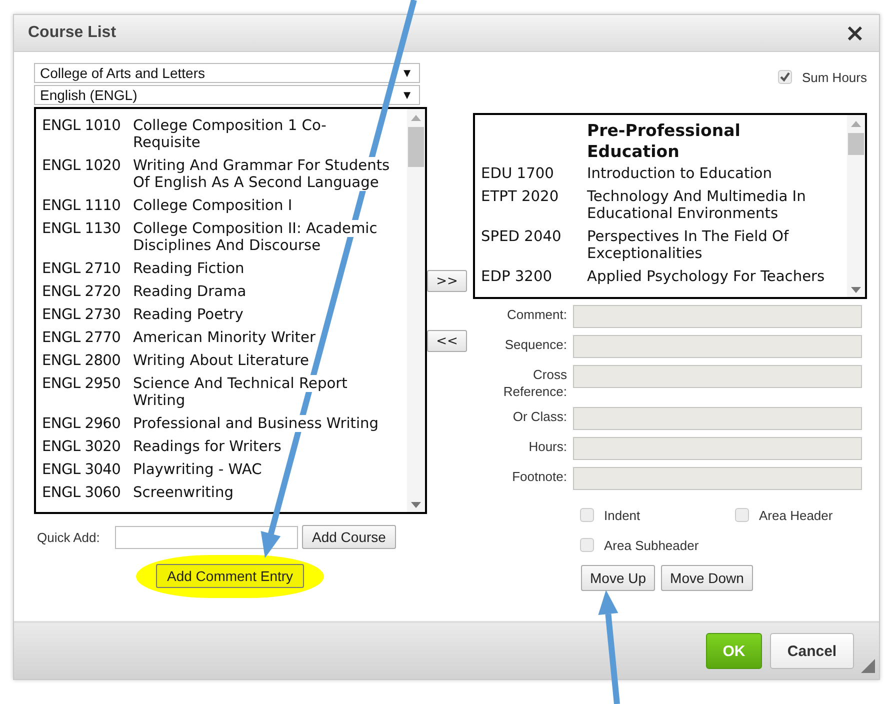 The width and height of the screenshot is (892, 704). Describe the element at coordinates (664, 141) in the screenshot. I see `area-heading: Pre-Professional Education` at that location.